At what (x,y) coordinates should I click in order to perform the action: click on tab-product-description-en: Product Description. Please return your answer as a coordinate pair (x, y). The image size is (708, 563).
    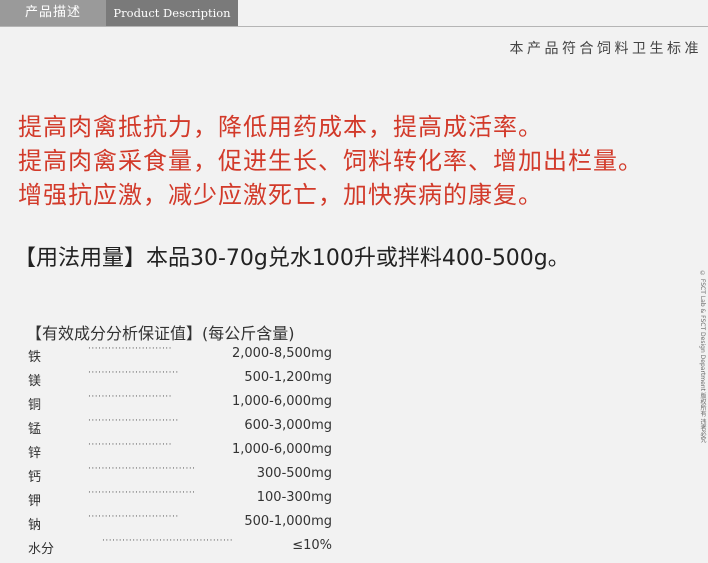
    Looking at the image, I should click on (172, 13).